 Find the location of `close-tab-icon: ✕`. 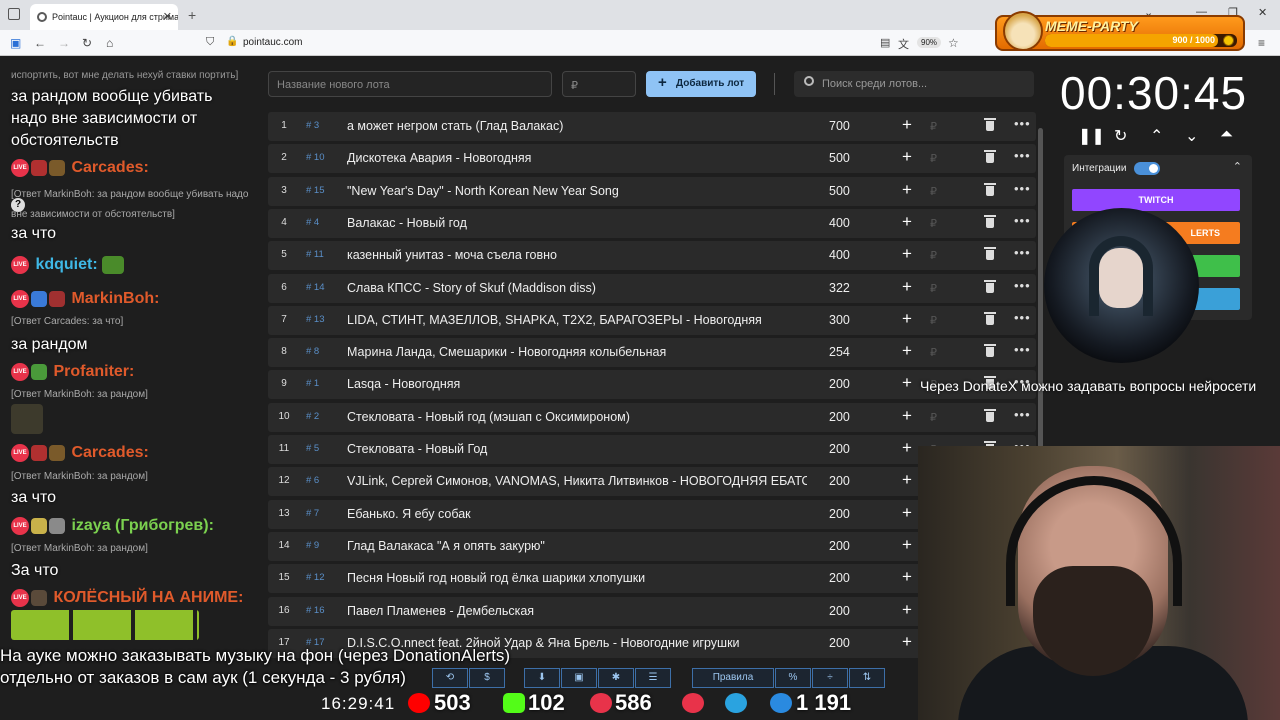

close-tab-icon: ✕ is located at coordinates (167, 16).